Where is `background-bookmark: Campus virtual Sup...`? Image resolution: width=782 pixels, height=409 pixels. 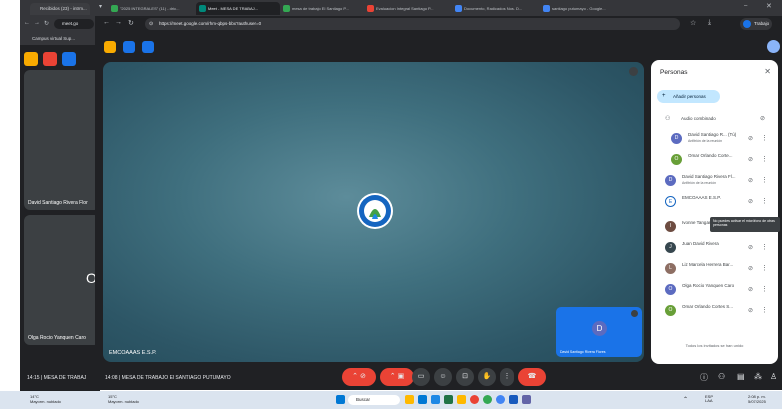
background-bookmark: Campus virtual Sup... is located at coordinates (60, 38).